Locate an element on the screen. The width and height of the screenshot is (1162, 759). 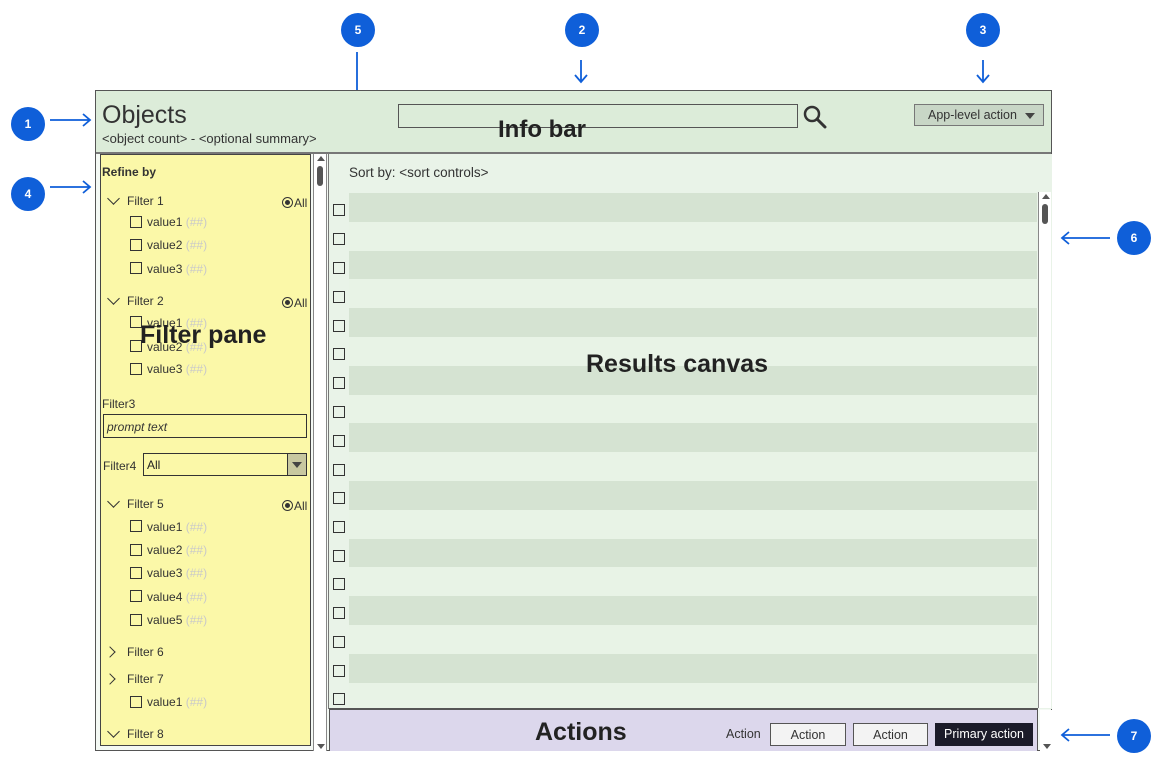
callout-badge-6: 6 is located at coordinates (1134, 238).